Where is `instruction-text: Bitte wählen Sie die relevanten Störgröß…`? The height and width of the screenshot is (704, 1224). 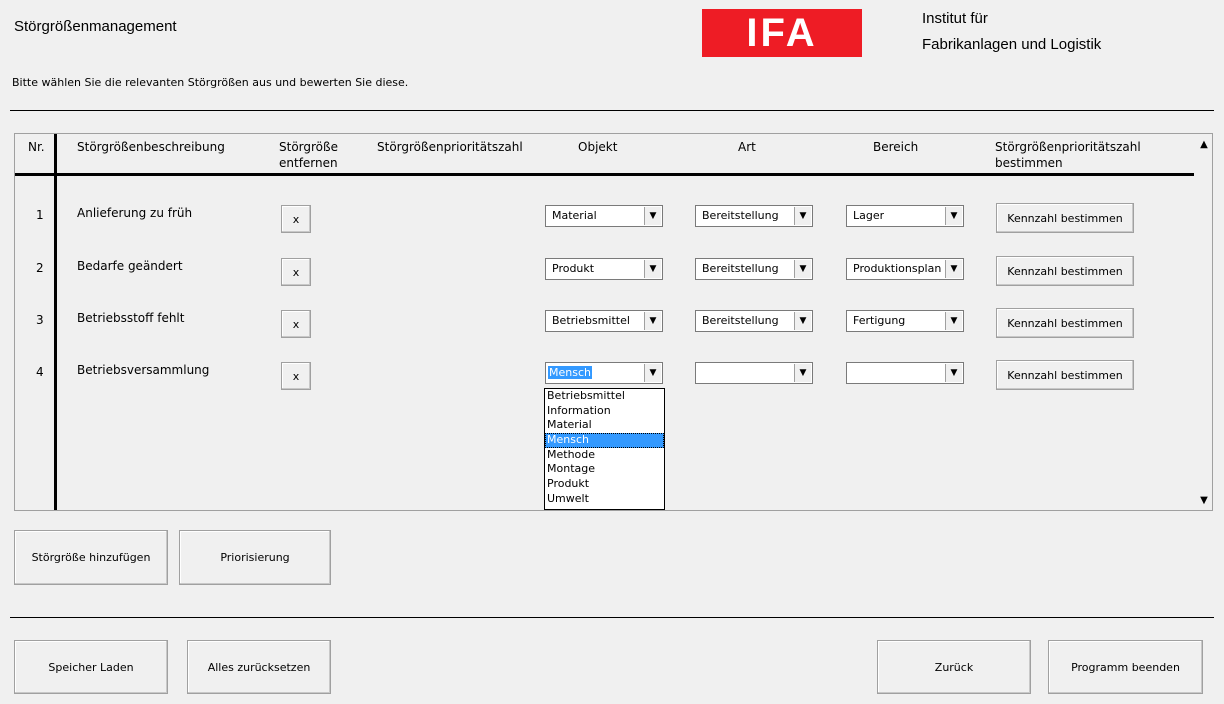 instruction-text: Bitte wählen Sie die relevanten Störgröß… is located at coordinates (210, 82).